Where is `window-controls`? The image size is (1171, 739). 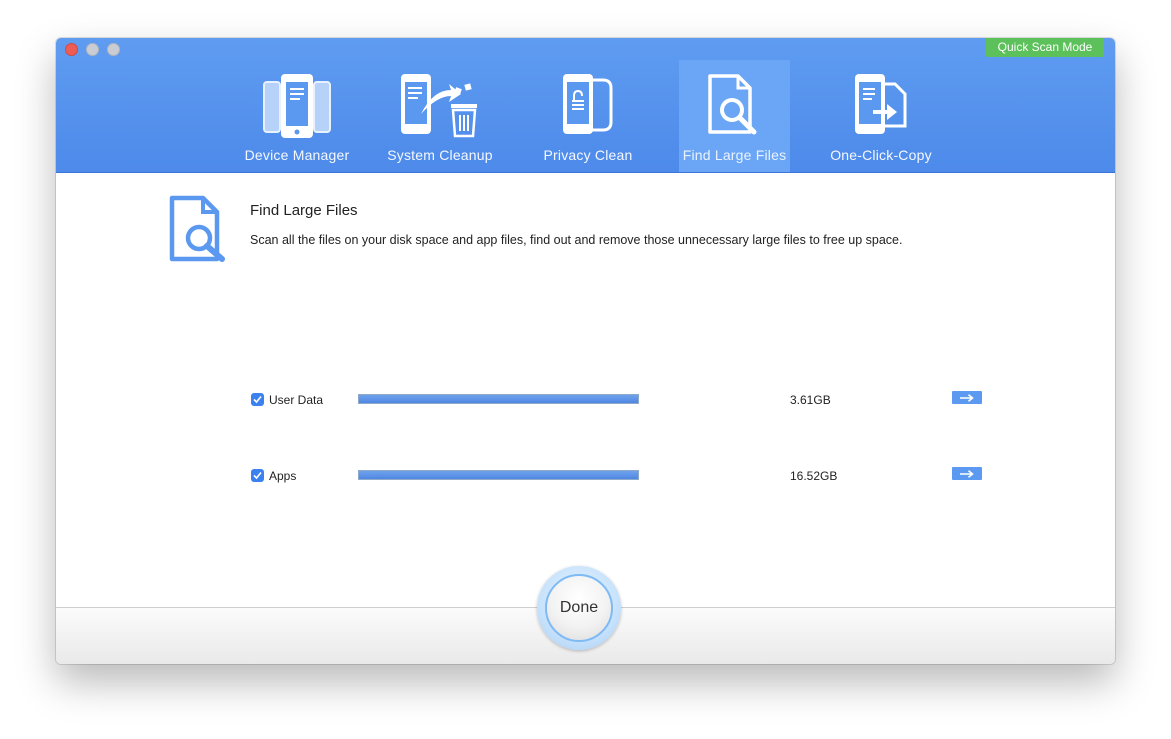
window-controls is located at coordinates (92, 49).